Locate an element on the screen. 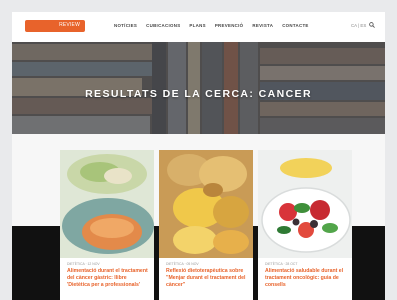  salad-and-puree-image is located at coordinates (107, 204).